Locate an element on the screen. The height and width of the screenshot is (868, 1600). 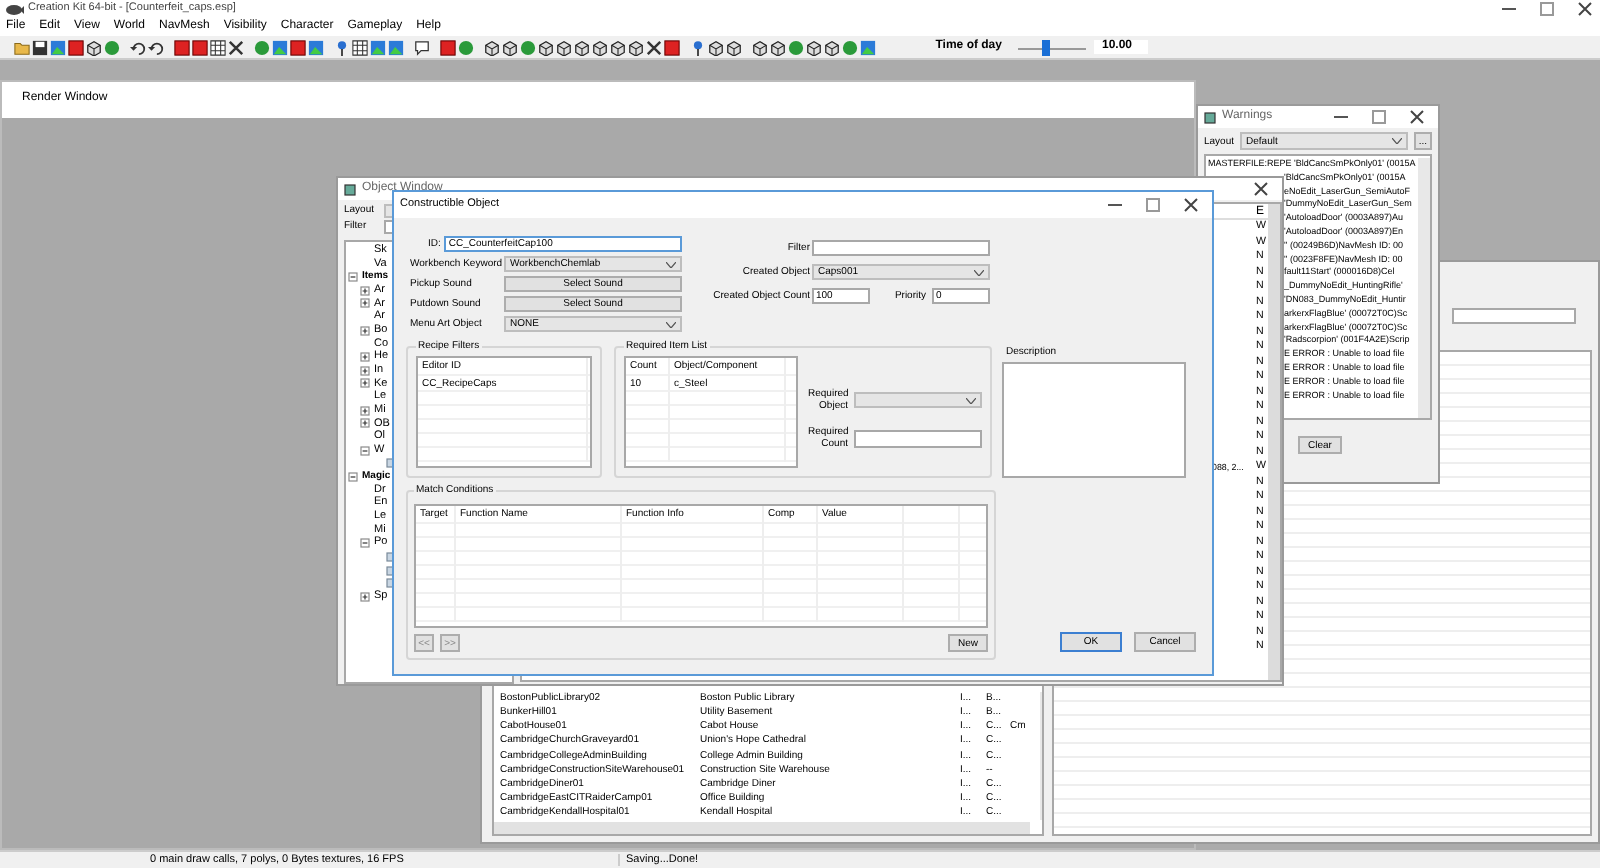
app-icon is located at coordinates (15, 9).